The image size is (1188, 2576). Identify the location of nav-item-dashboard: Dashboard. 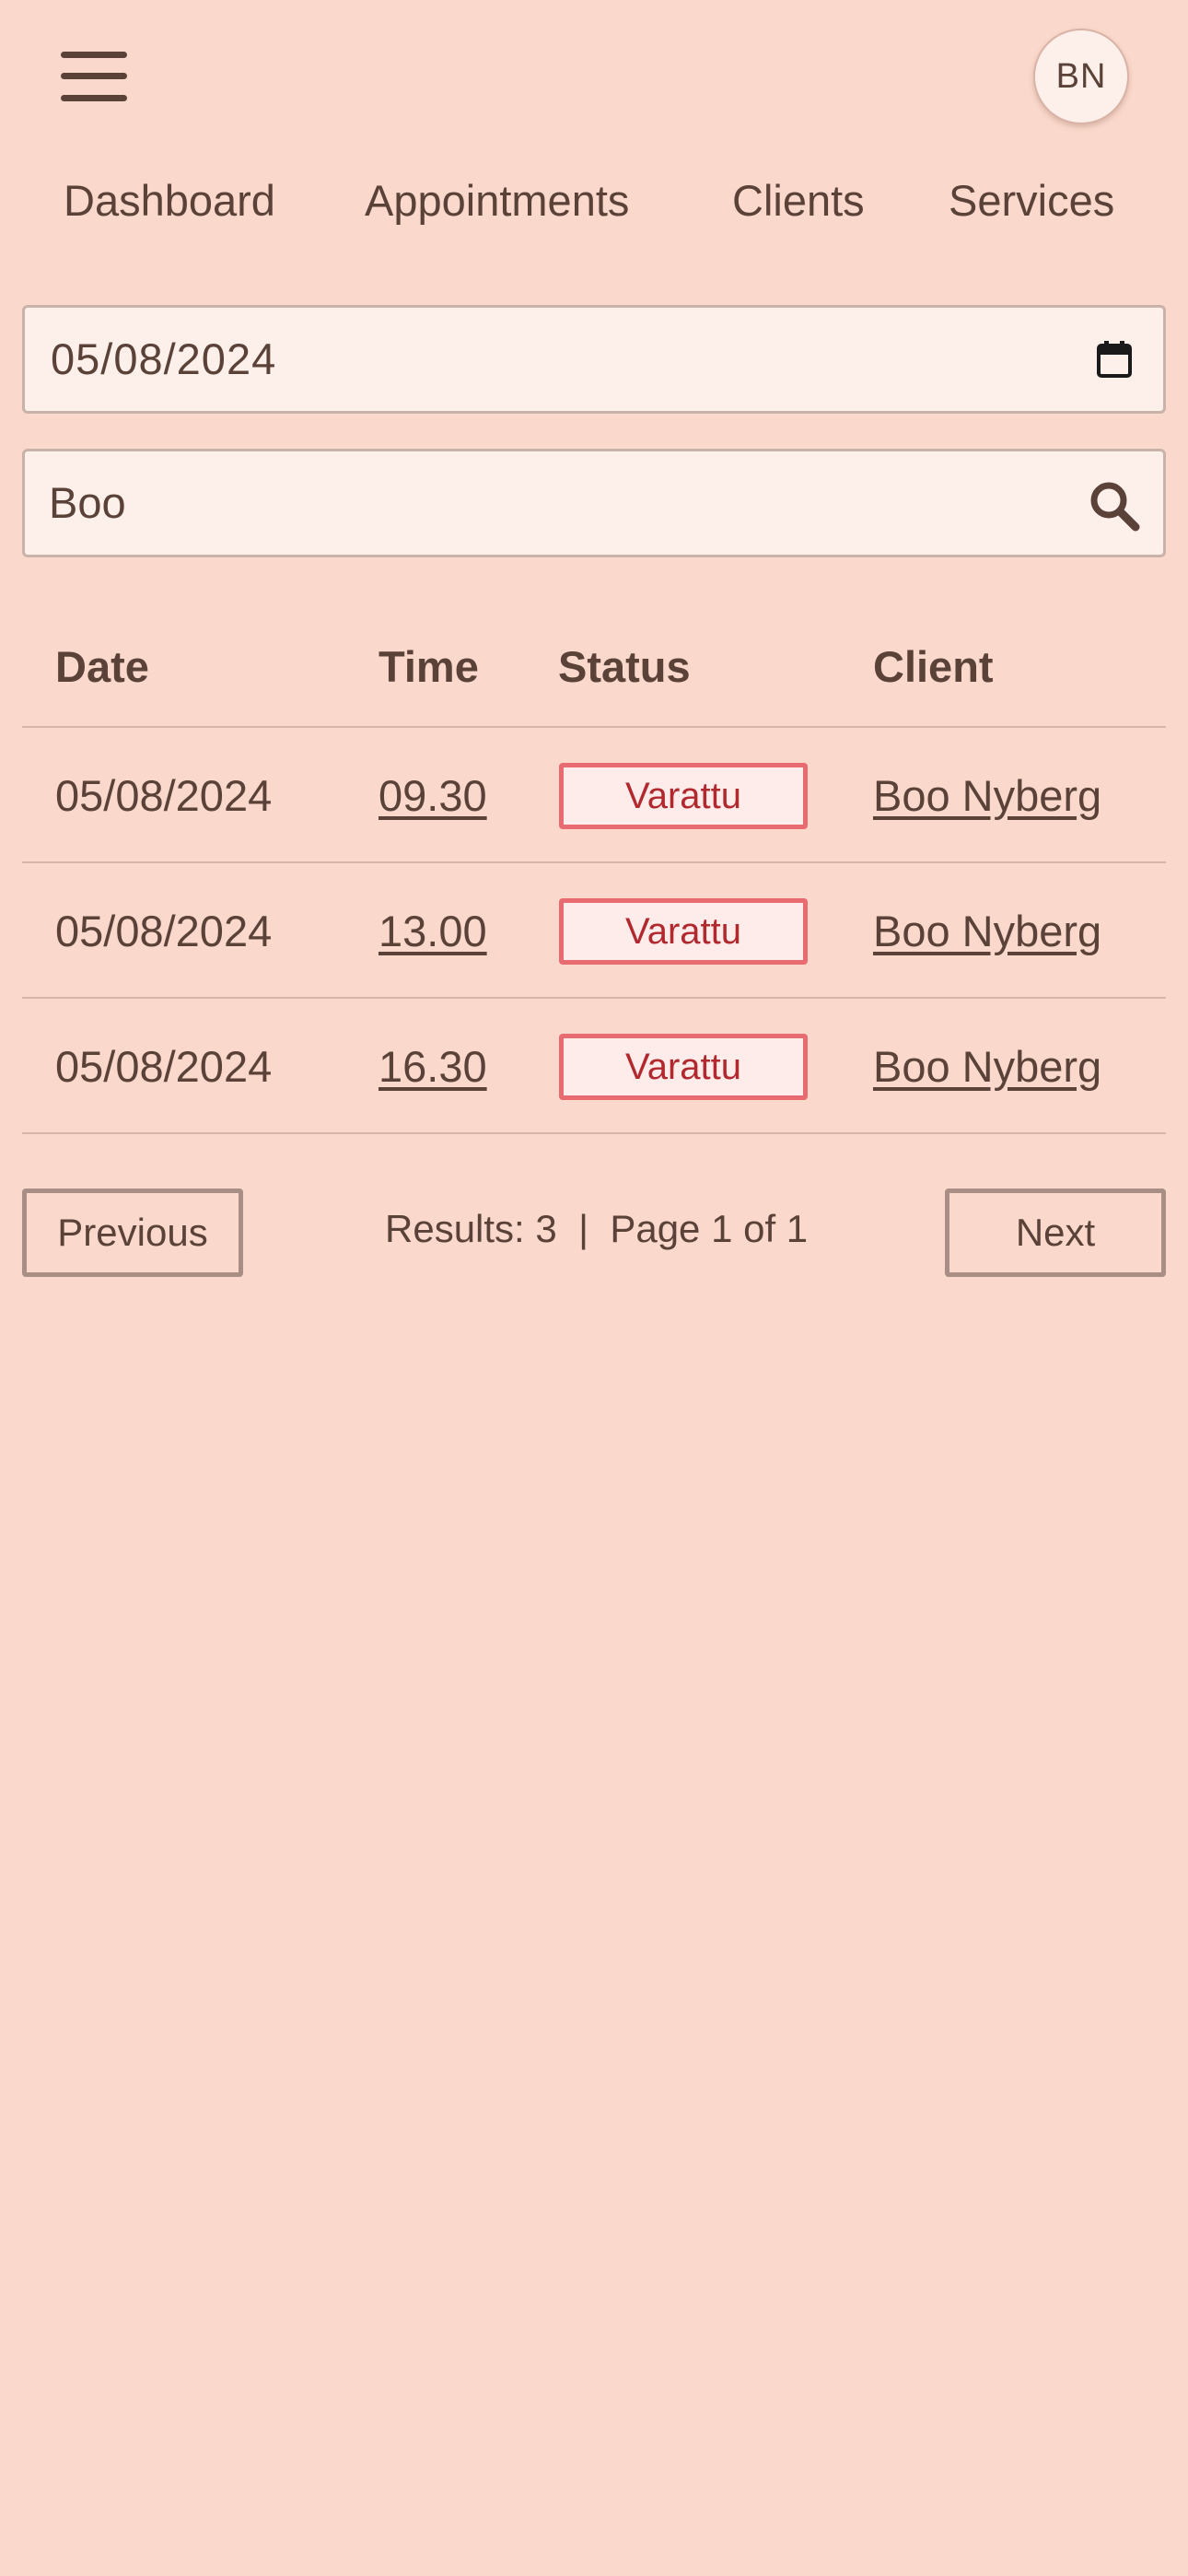
(169, 200).